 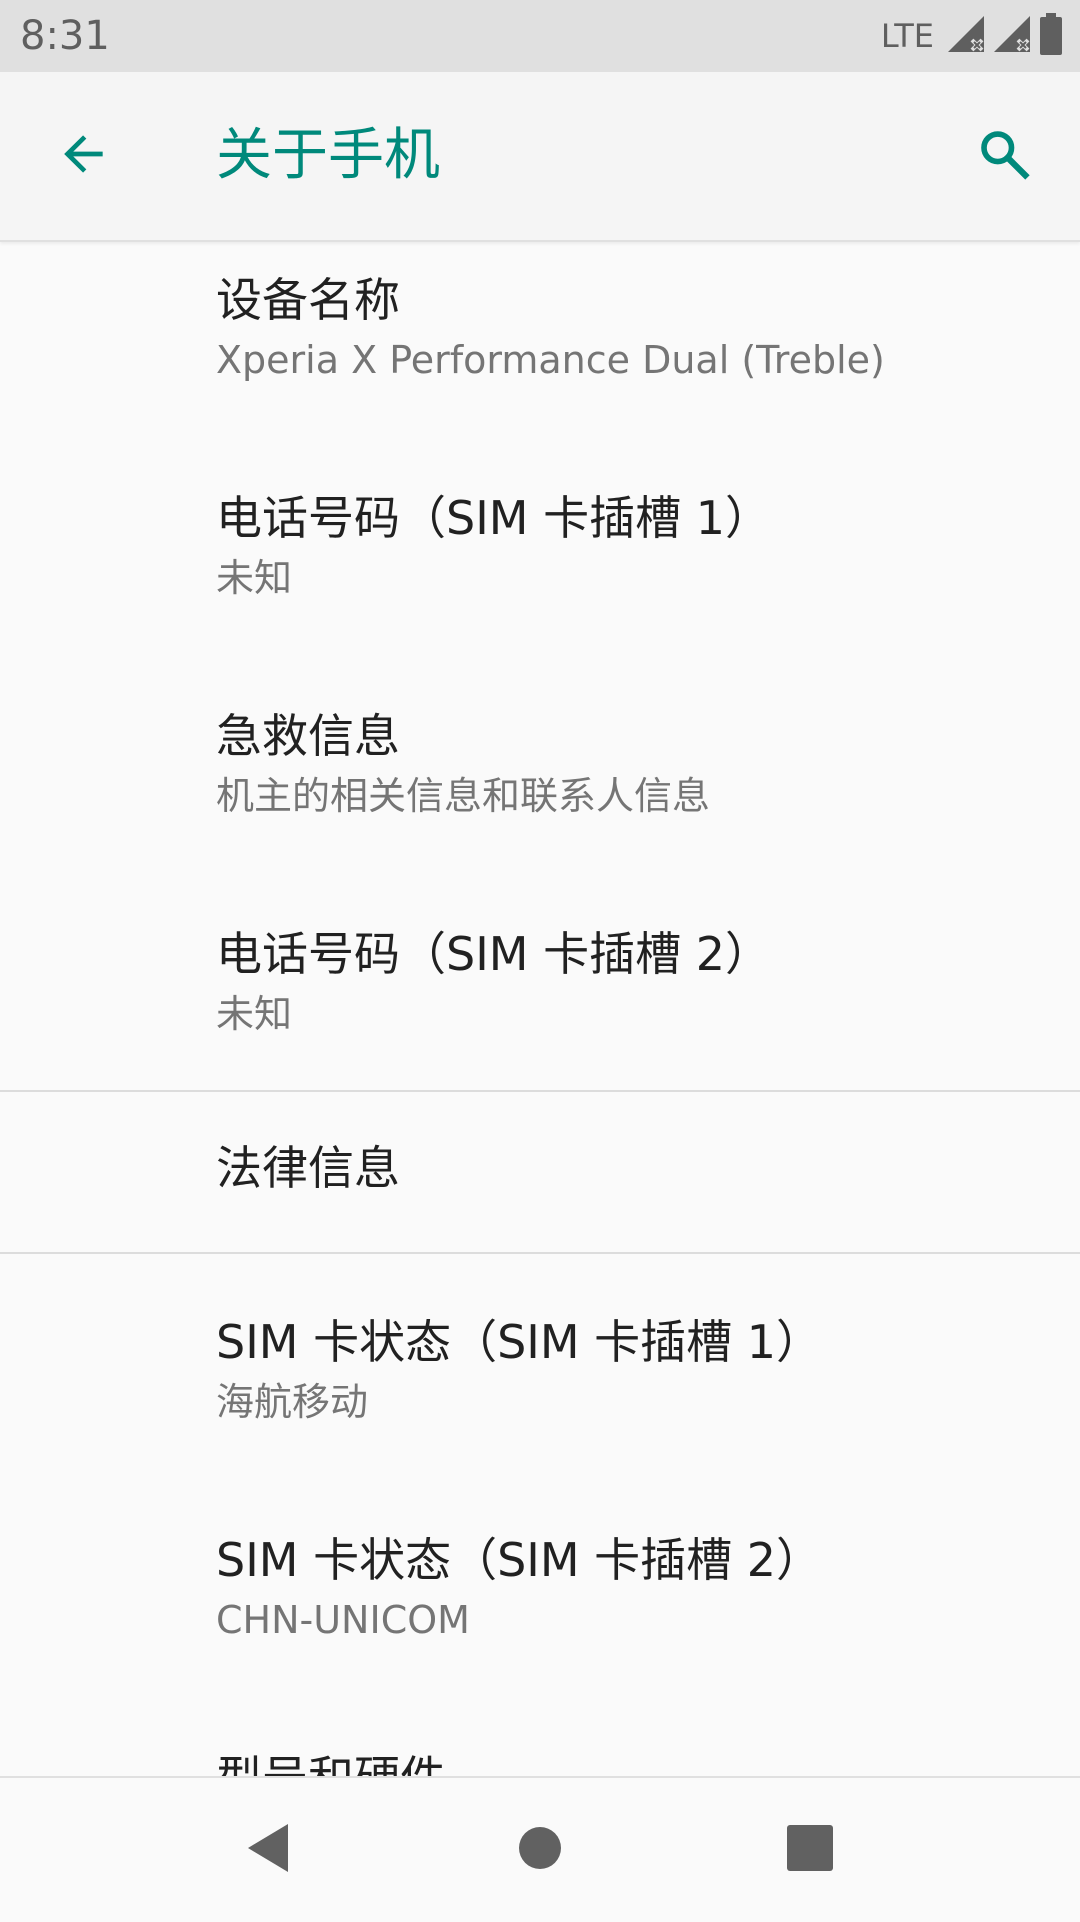 What do you see at coordinates (540, 157) in the screenshot?
I see `app-bar: 关于手机` at bounding box center [540, 157].